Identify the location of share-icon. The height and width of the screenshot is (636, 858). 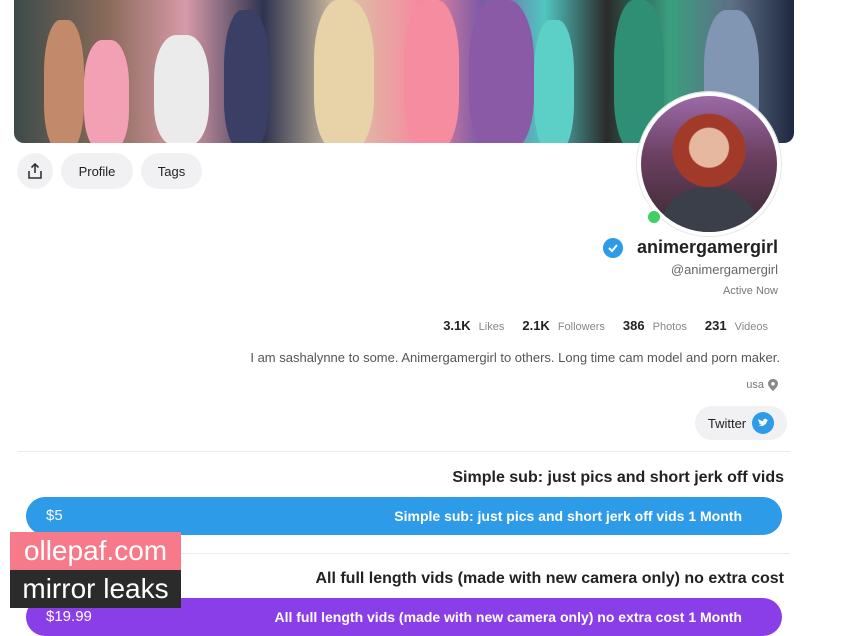
(35, 170).